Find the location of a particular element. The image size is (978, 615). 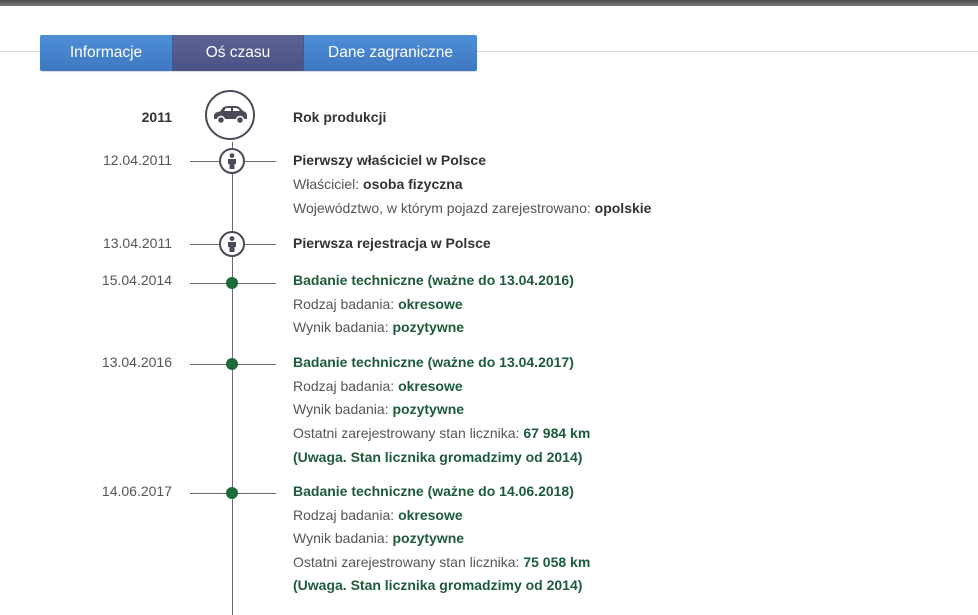

detail-value: opolskie is located at coordinates (623, 208).